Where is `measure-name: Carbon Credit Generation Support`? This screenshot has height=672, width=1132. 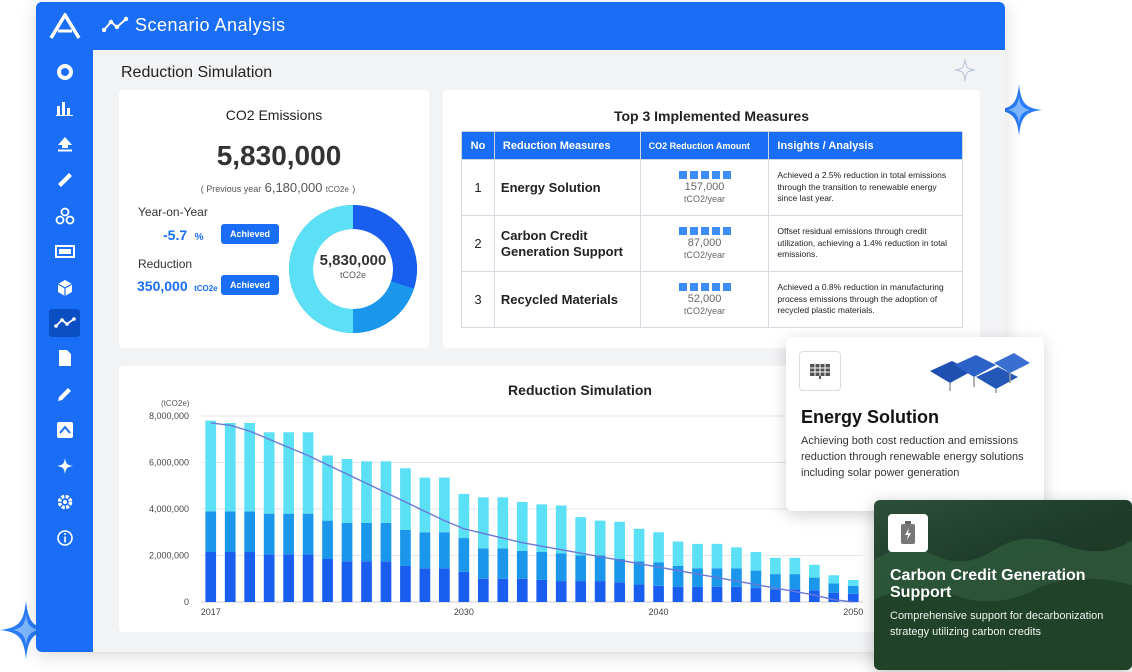 measure-name: Carbon Credit Generation Support is located at coordinates (567, 243).